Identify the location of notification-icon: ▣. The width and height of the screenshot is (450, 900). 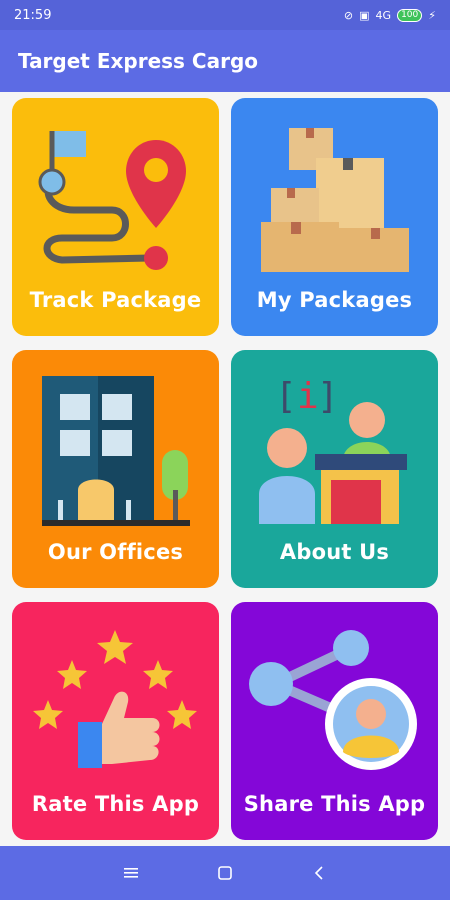
(364, 15).